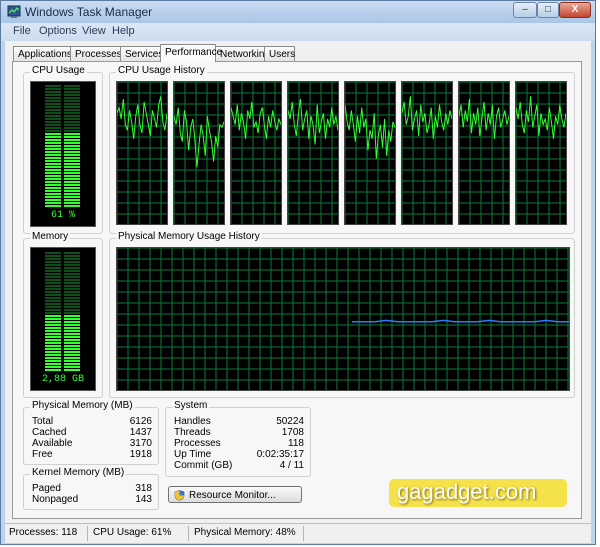 The height and width of the screenshot is (547, 600). Describe the element at coordinates (575, 10) in the screenshot. I see `close-button: X` at that location.